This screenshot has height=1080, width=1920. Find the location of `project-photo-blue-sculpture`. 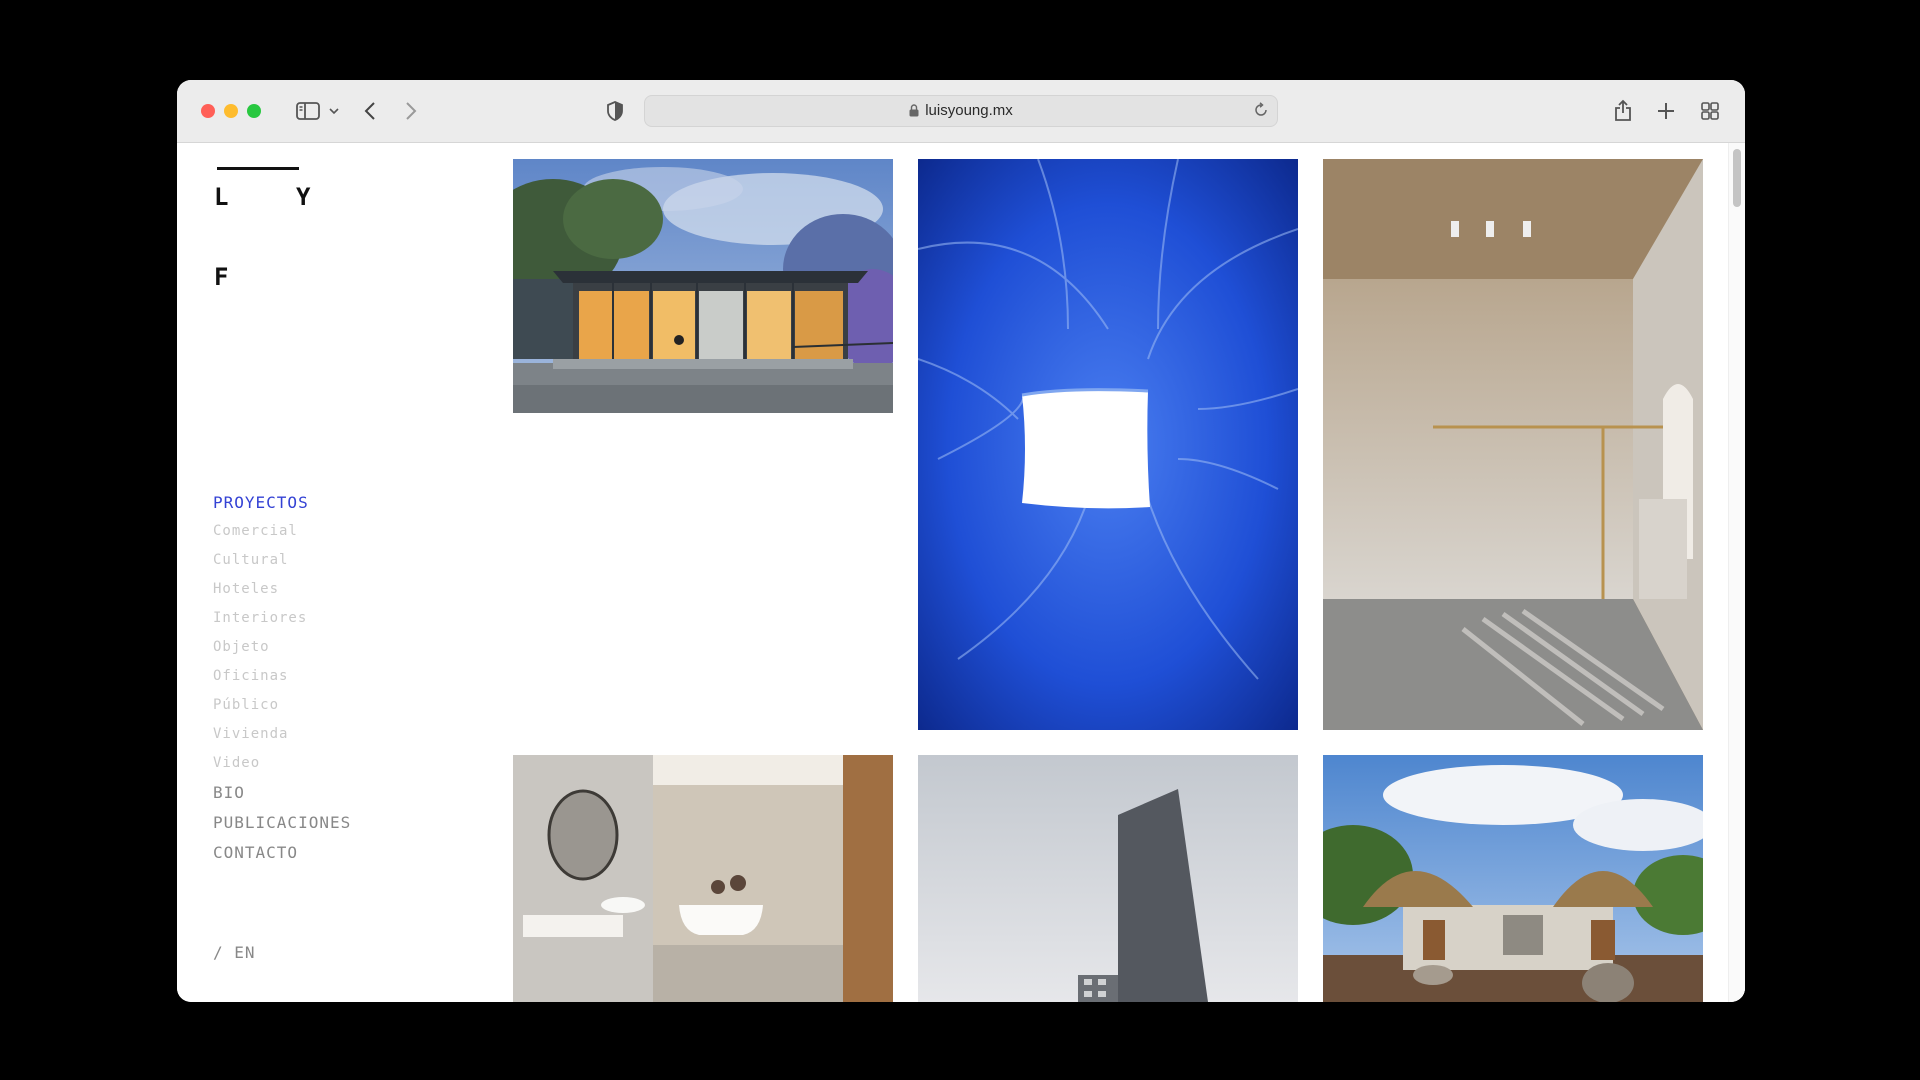

project-photo-blue-sculpture is located at coordinates (1108, 444).